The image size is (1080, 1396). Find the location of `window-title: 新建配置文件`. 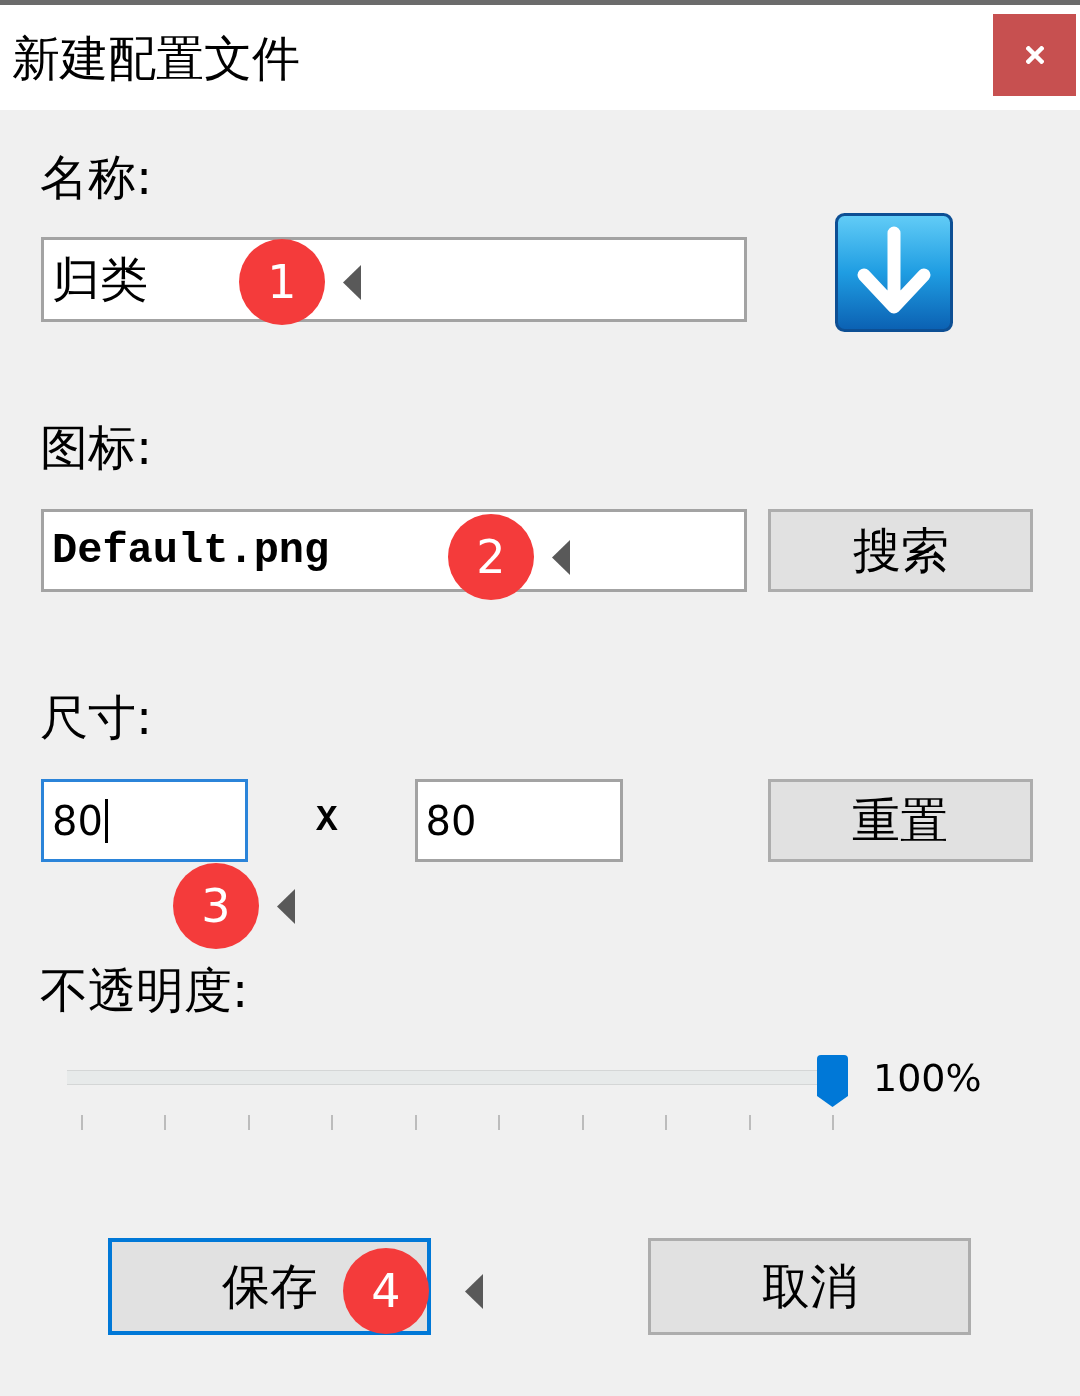

window-title: 新建配置文件 is located at coordinates (156, 58).